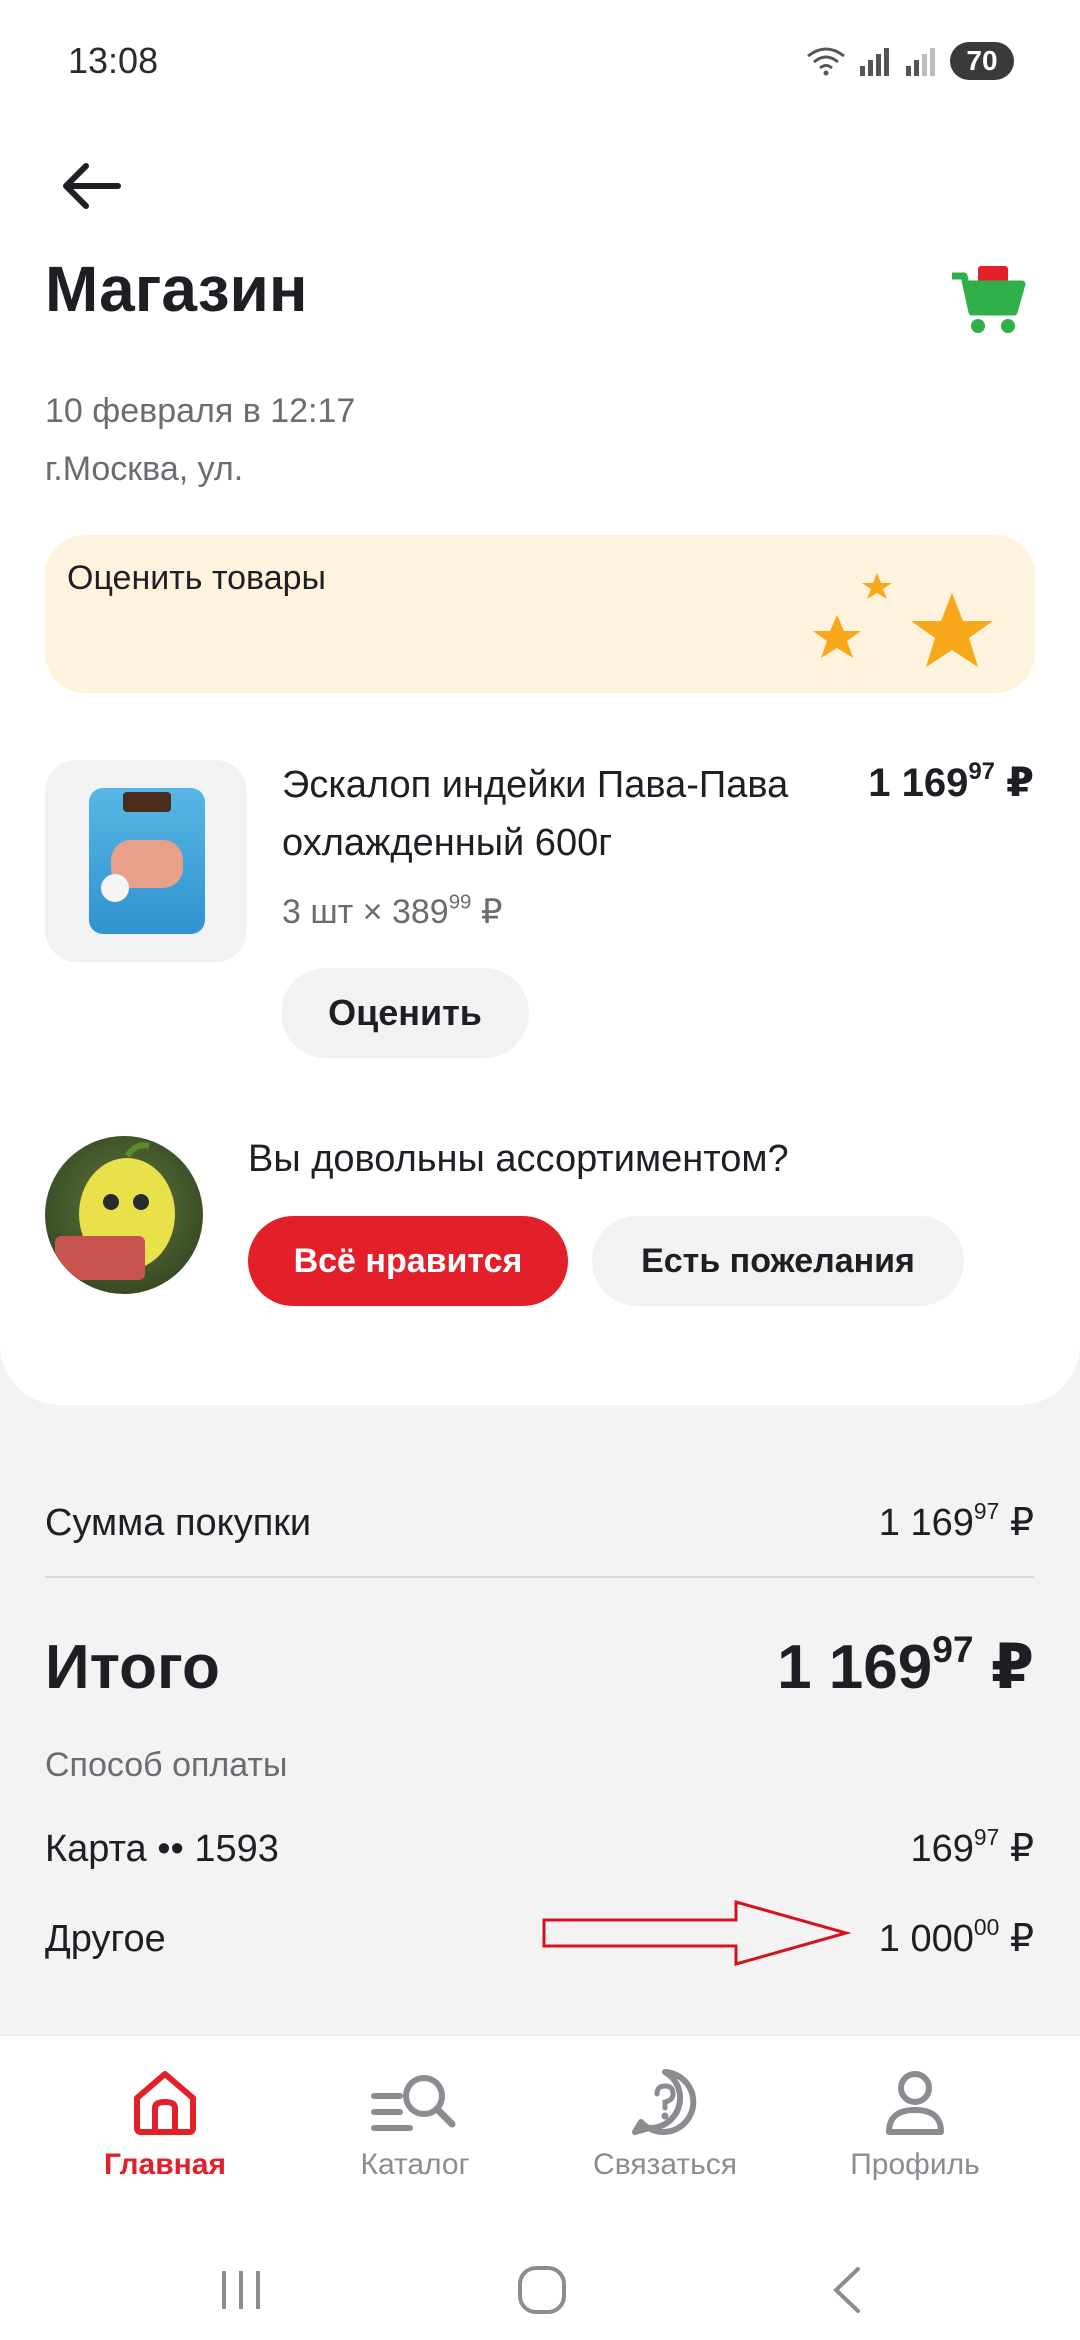  What do you see at coordinates (241, 2290) in the screenshot?
I see `recent-apps-icon` at bounding box center [241, 2290].